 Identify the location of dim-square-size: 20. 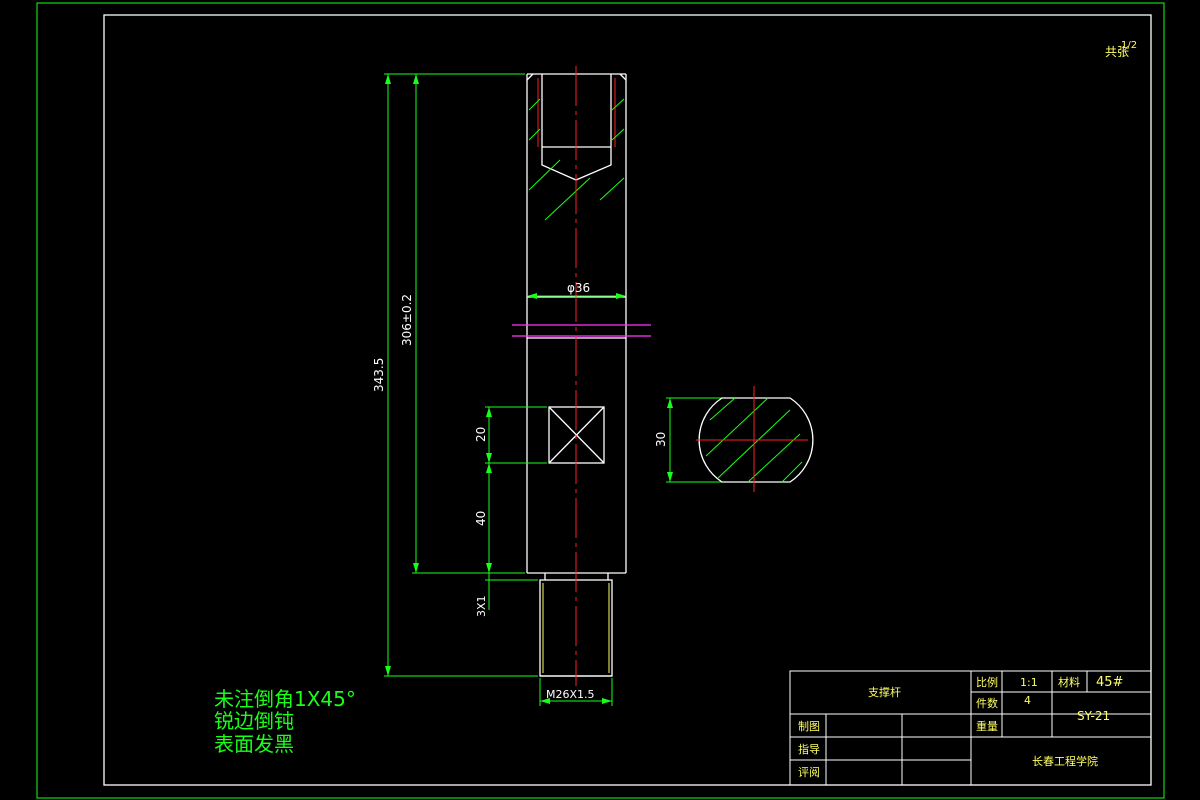
(481, 434).